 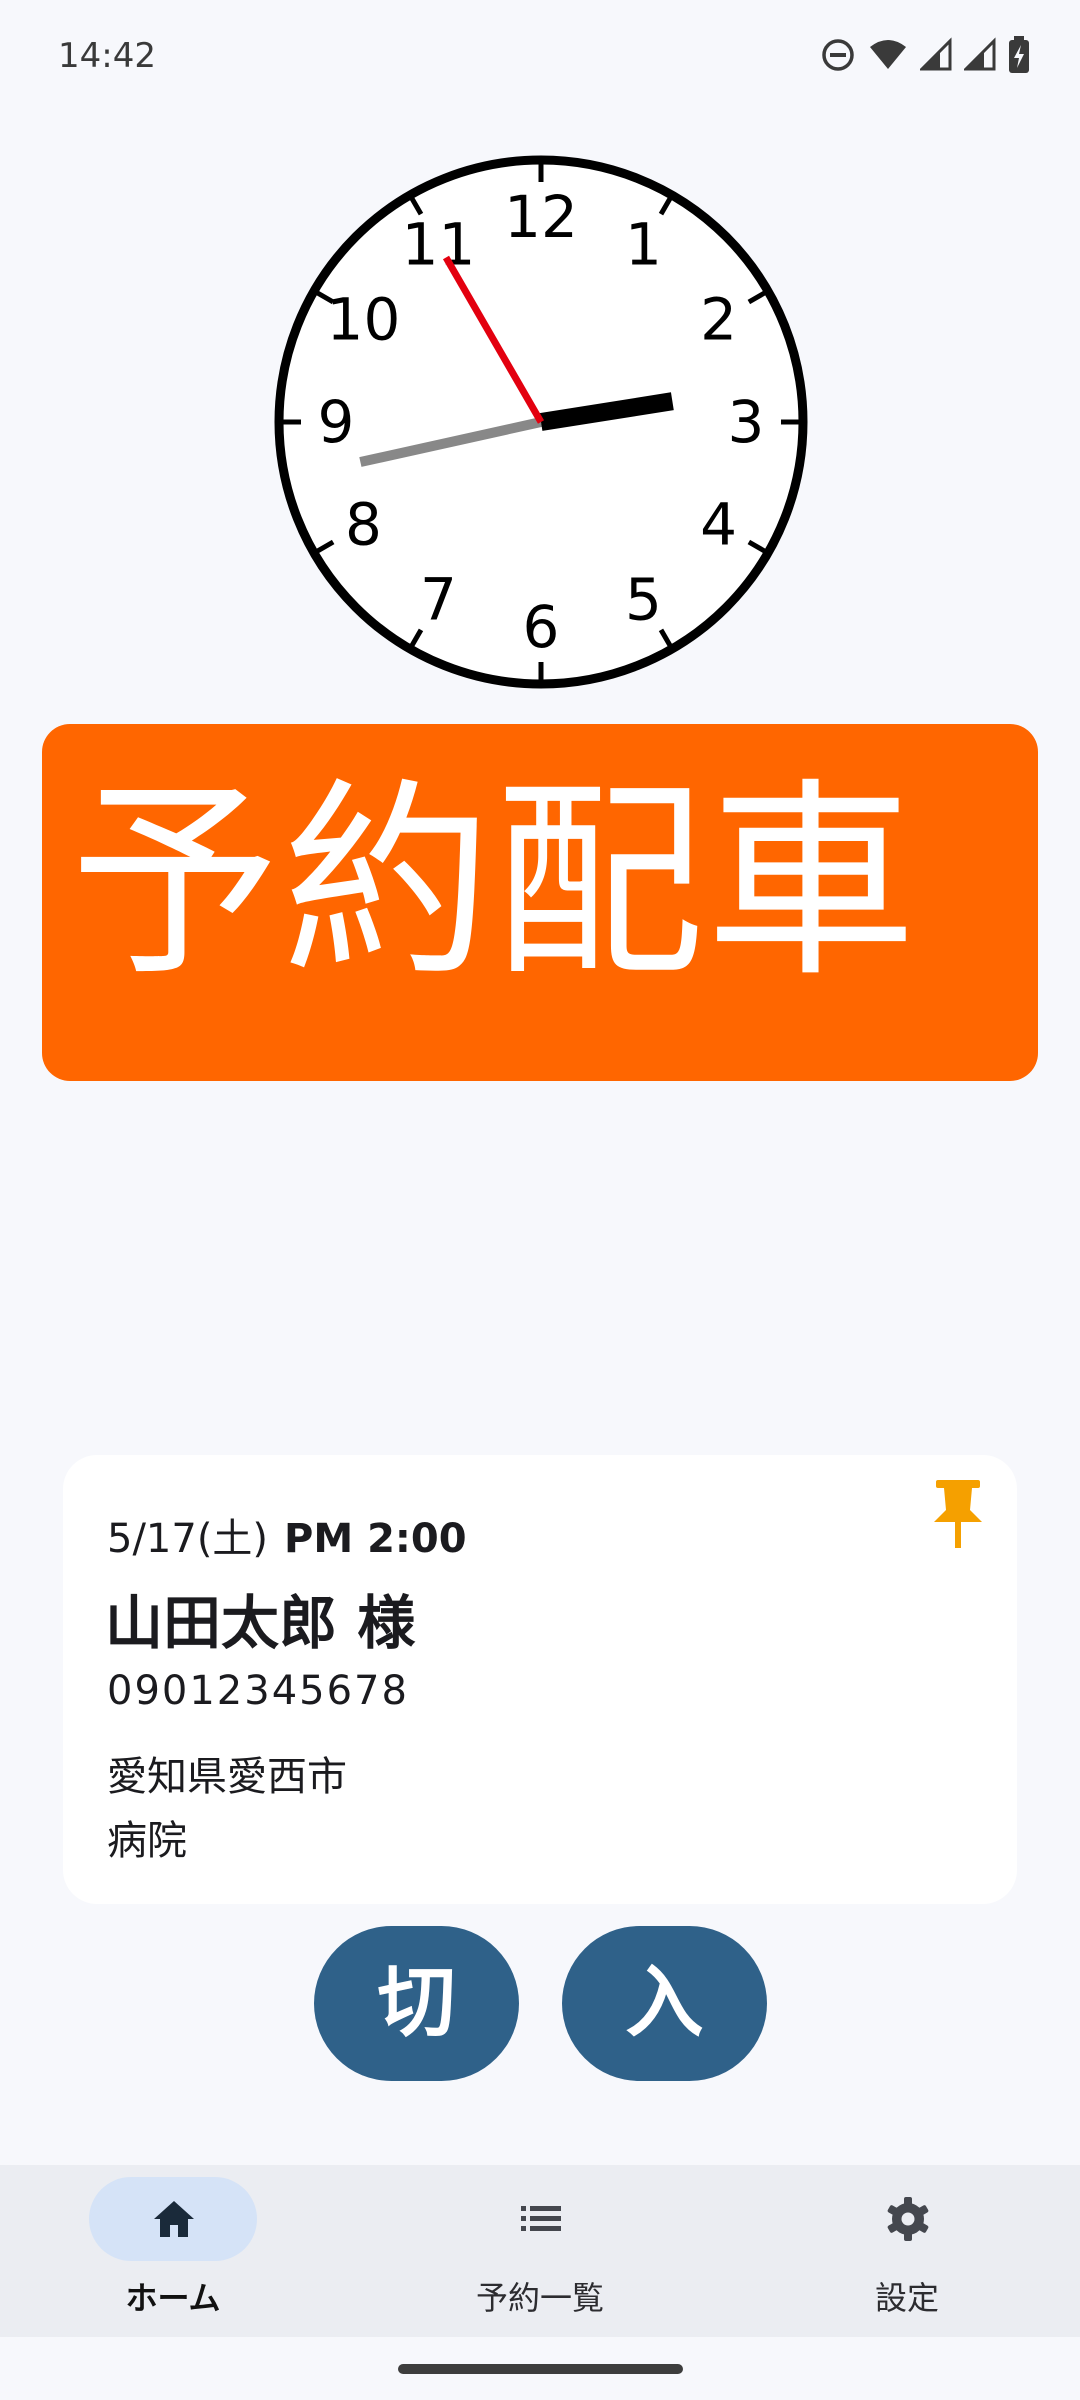 I want to click on nav-label-settings: 設定, so click(x=906, y=2298).